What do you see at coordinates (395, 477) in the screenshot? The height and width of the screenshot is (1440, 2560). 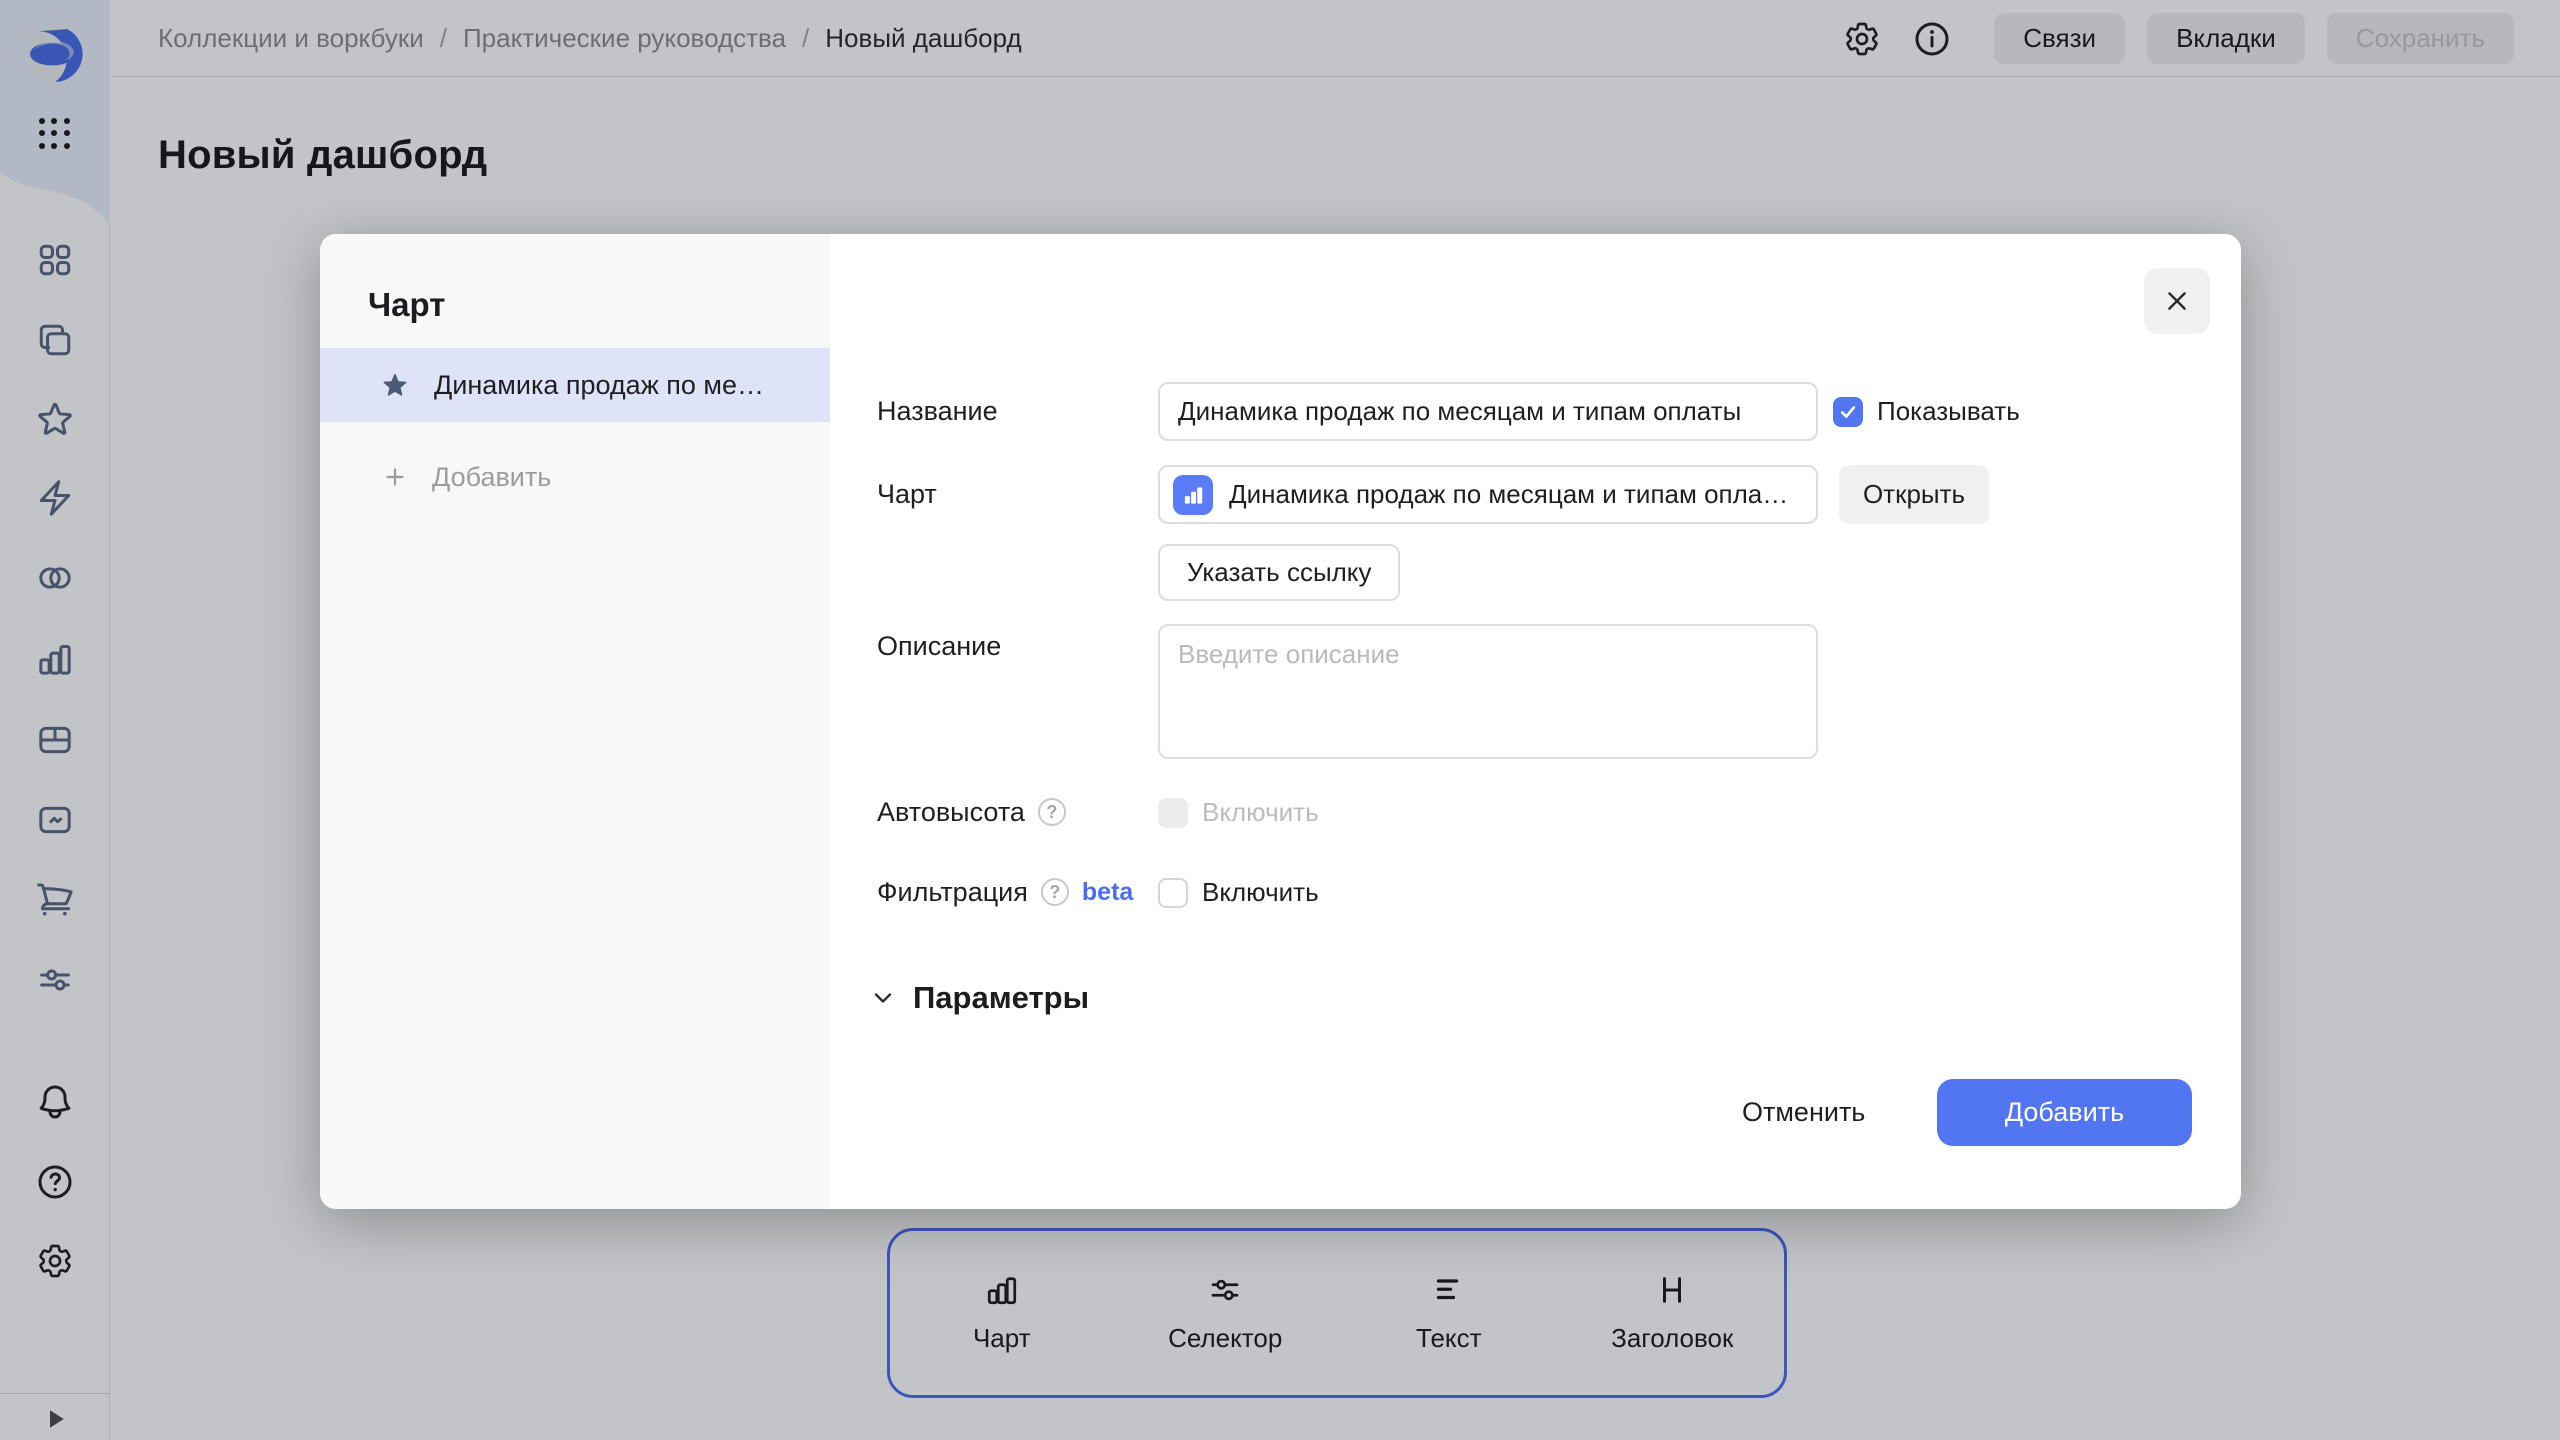 I see `plus-icon` at bounding box center [395, 477].